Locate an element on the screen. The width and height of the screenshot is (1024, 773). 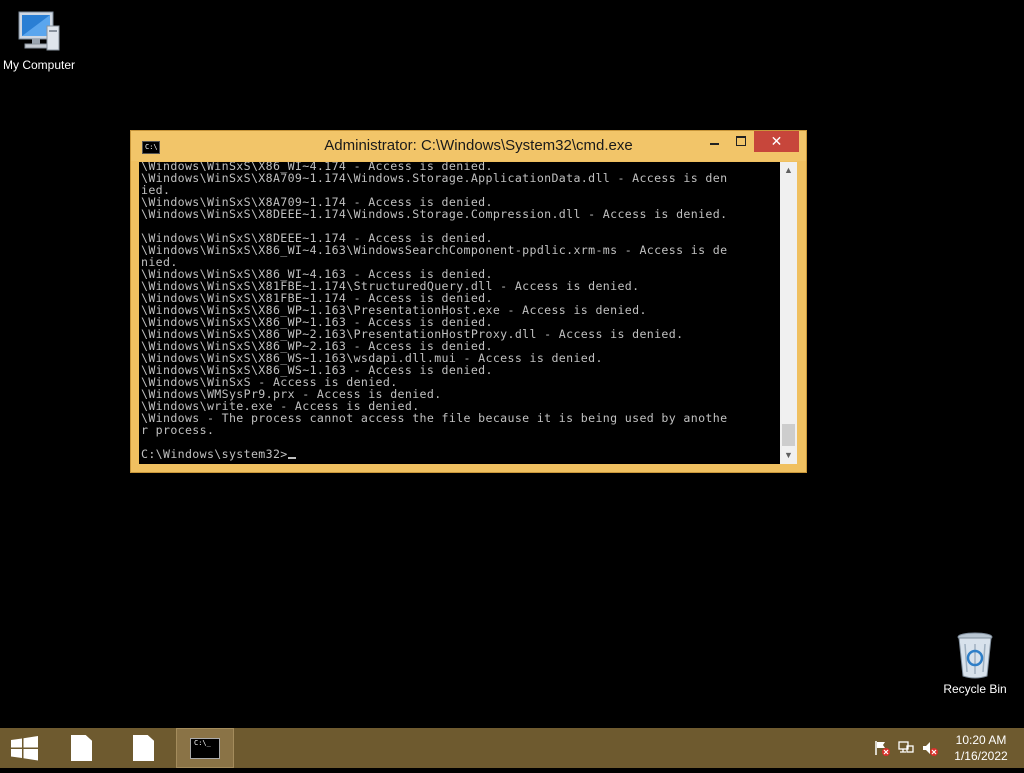
volume-muted-icon is located at coordinates (930, 748).